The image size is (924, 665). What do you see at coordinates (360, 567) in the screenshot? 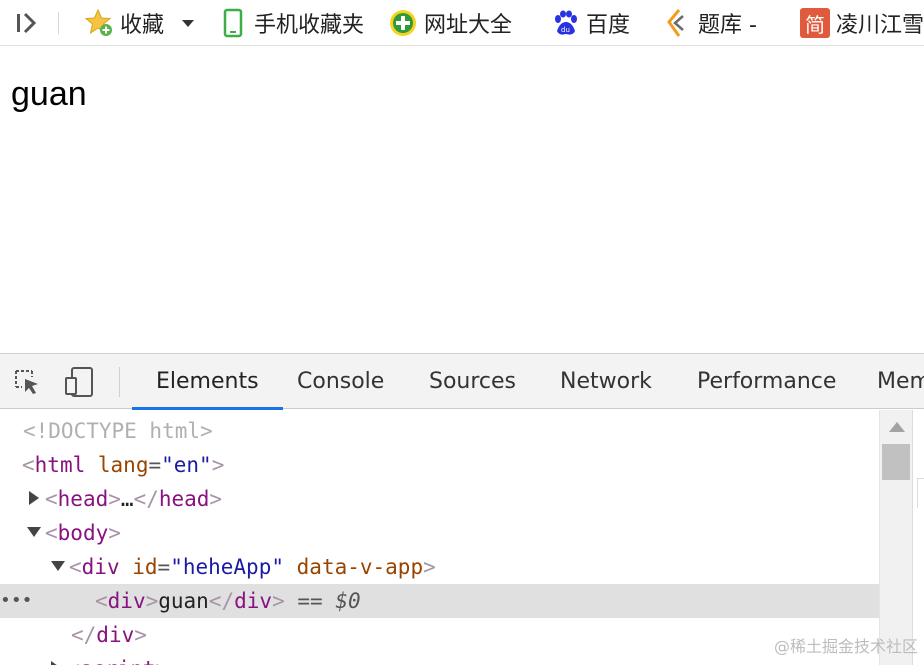
I see `attr-name: data-v-app` at bounding box center [360, 567].